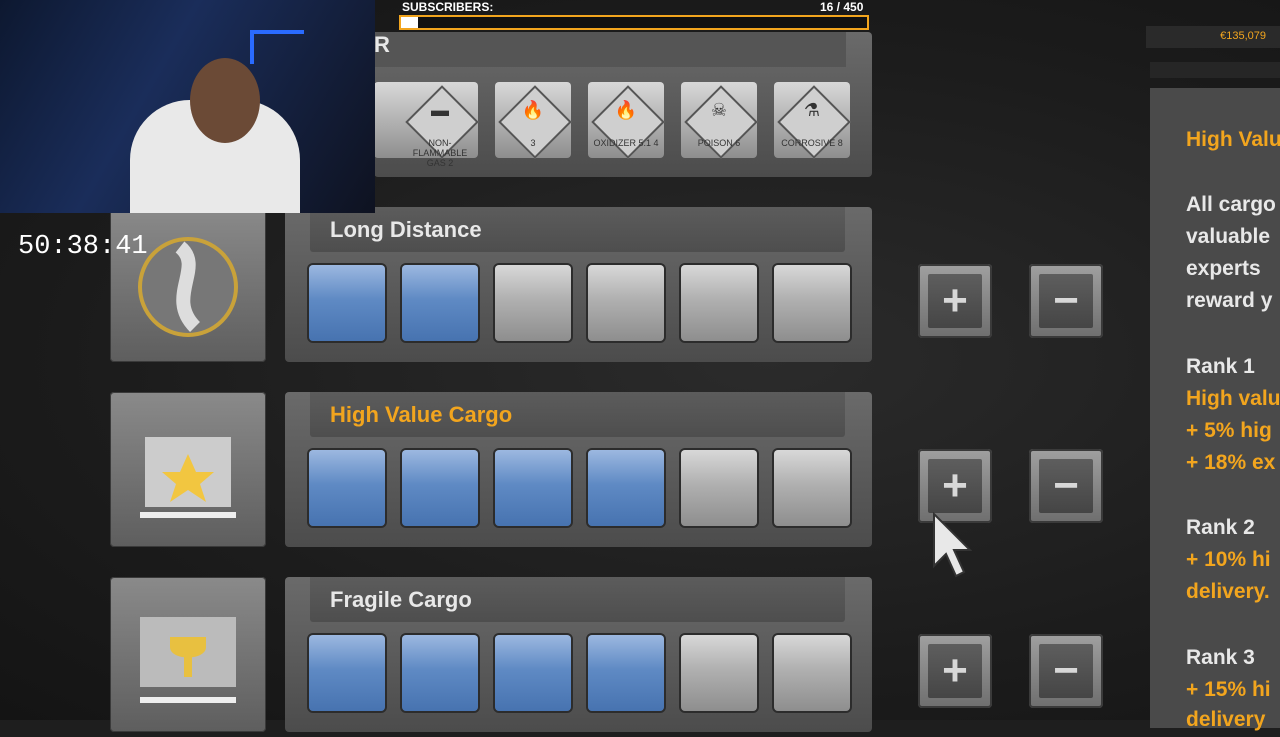  I want to click on money-box: €135,079, so click(1213, 37).